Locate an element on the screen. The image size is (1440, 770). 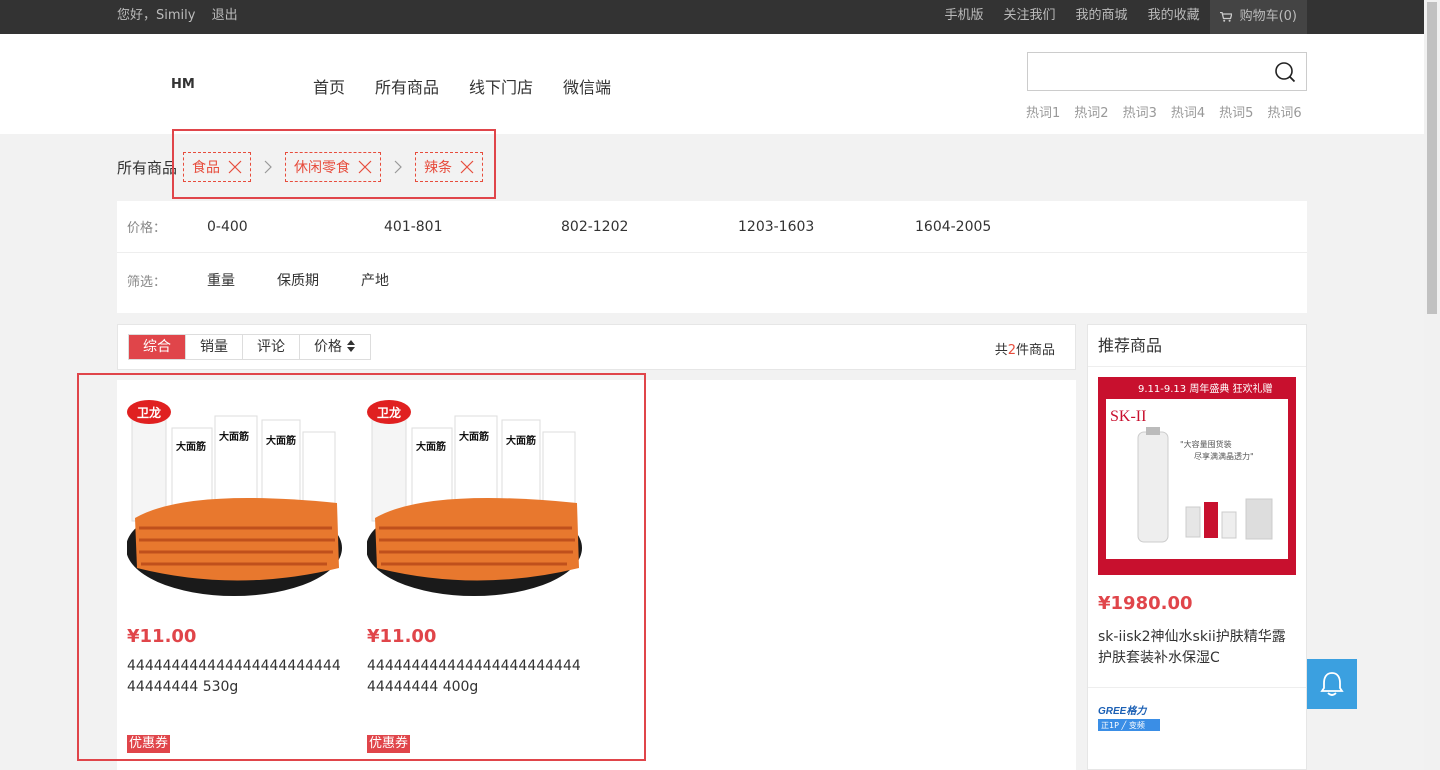
sort-price: 价格 is located at coordinates (335, 347).